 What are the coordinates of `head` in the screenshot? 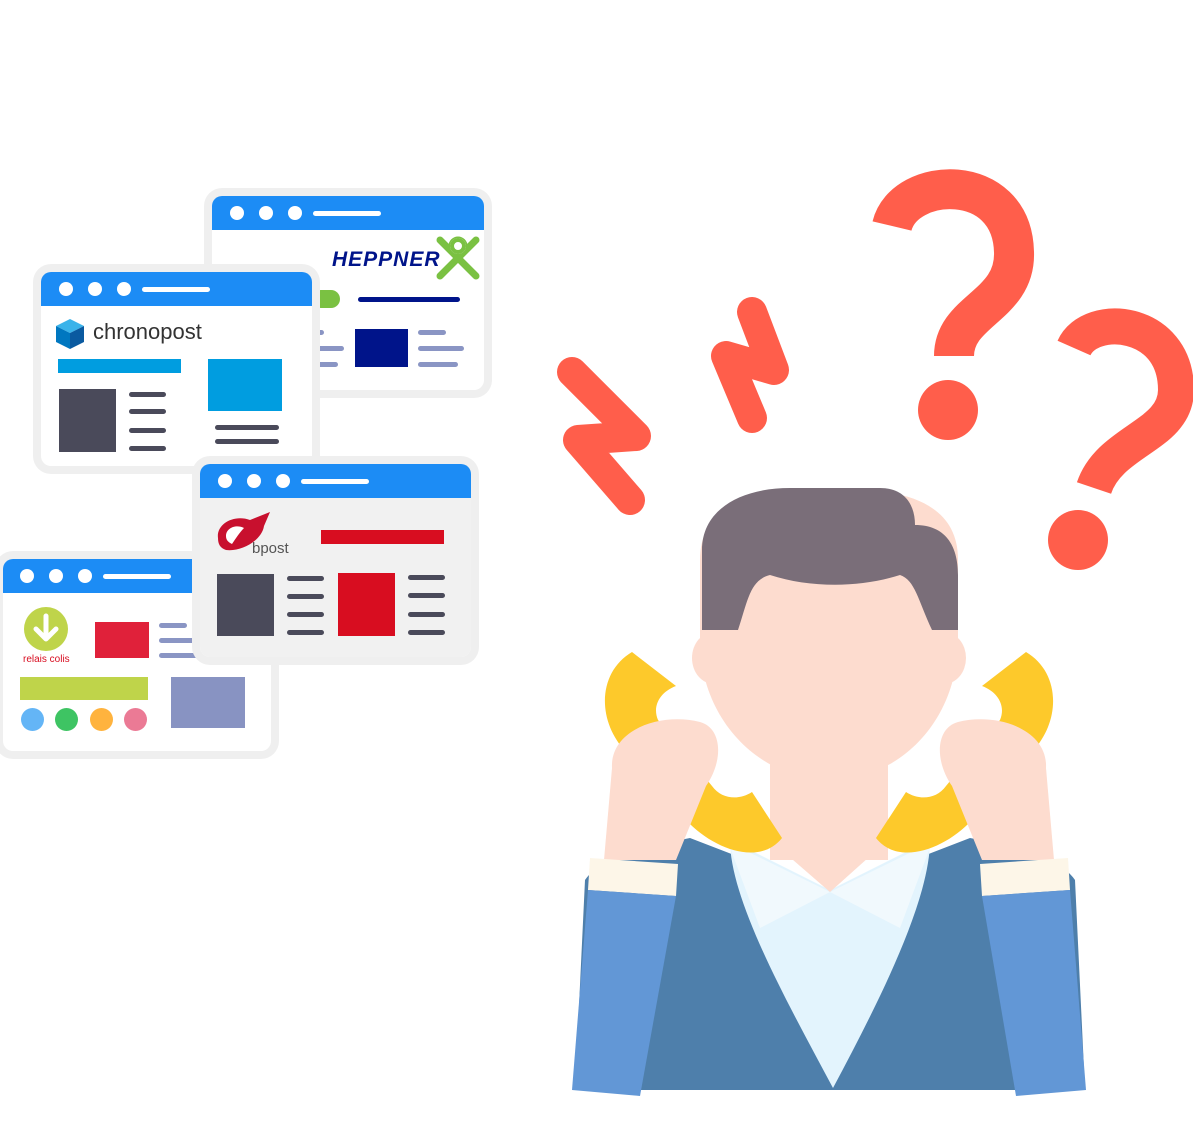 It's located at (829, 634).